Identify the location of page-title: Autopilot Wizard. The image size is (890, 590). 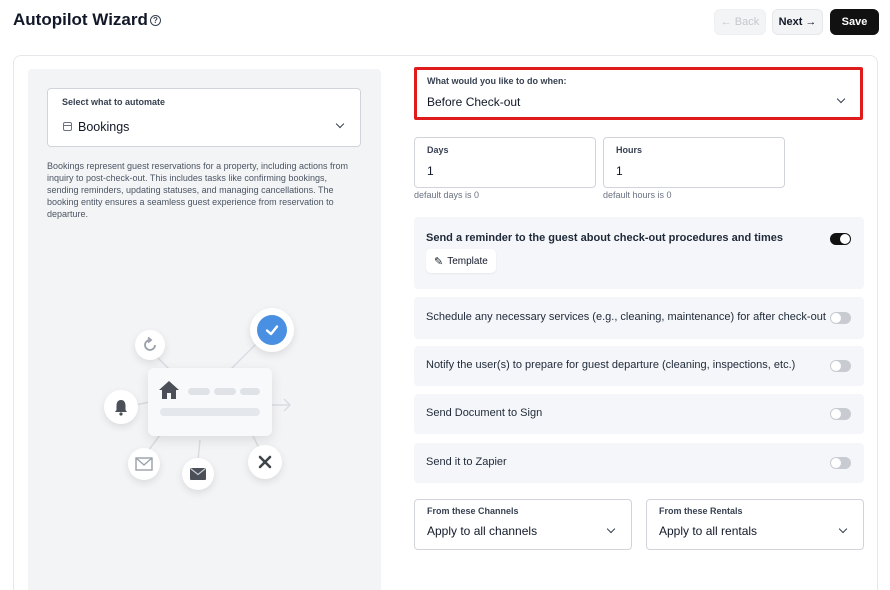
(80, 19).